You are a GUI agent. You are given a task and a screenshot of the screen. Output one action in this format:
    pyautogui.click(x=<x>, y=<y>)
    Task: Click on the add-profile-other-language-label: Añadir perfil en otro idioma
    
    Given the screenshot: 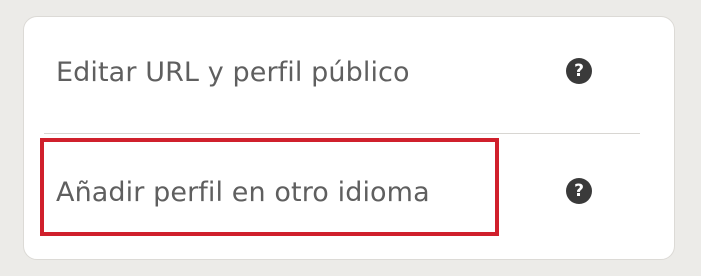 What is the action you would take?
    pyautogui.click(x=243, y=192)
    